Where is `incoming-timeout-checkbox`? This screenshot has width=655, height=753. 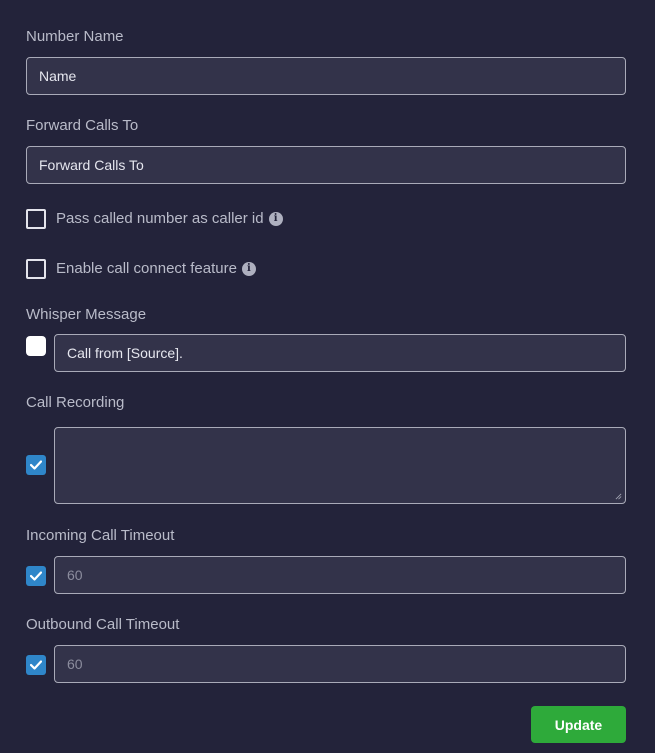 incoming-timeout-checkbox is located at coordinates (36, 576).